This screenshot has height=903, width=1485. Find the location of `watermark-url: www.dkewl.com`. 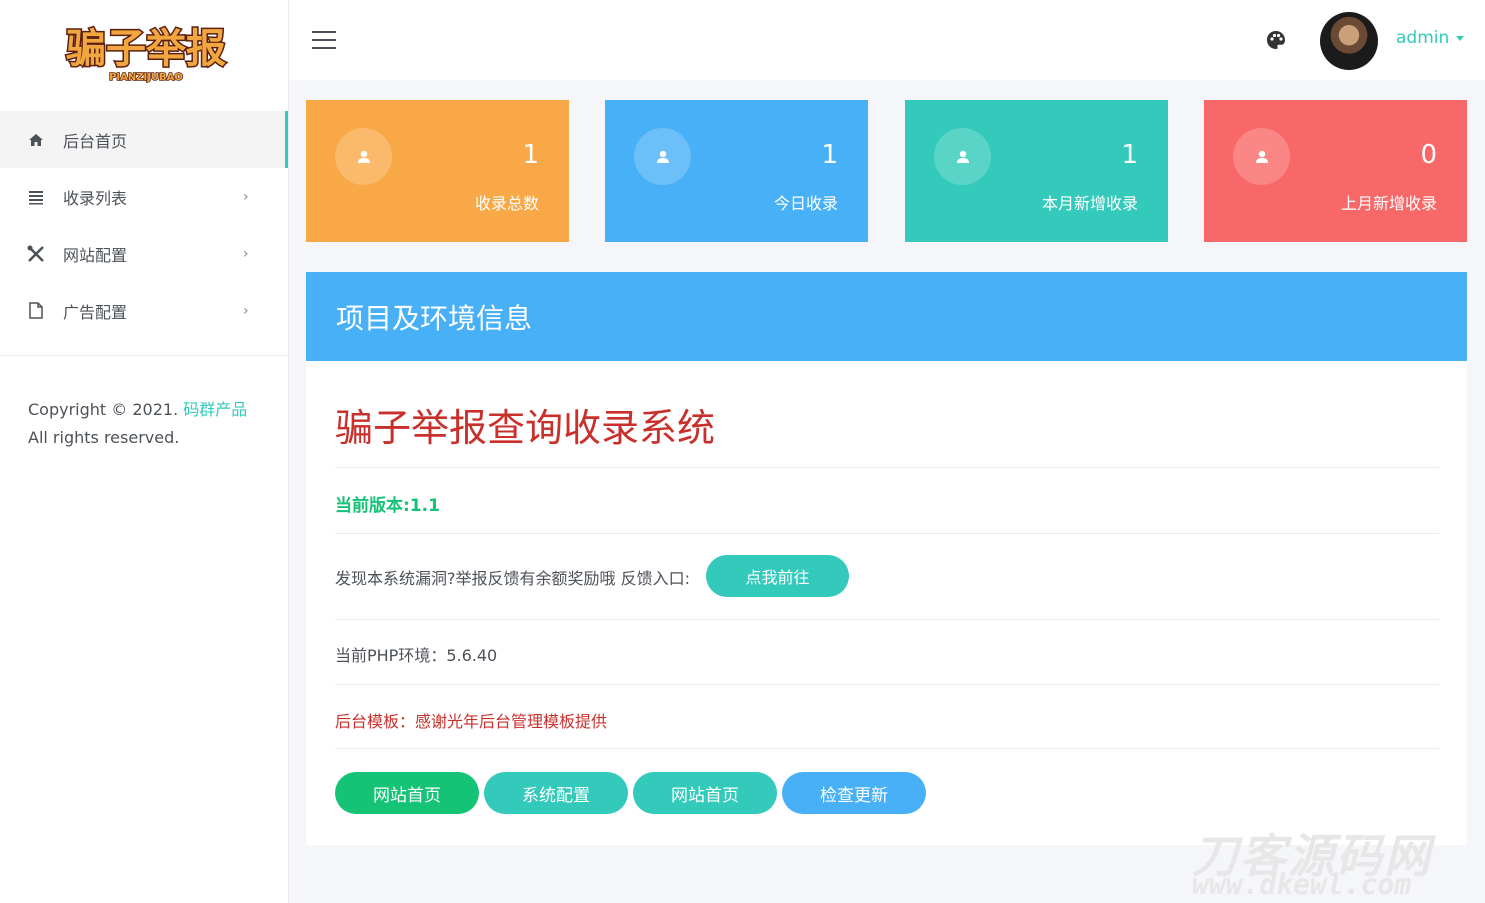

watermark-url: www.dkewl.com is located at coordinates (1302, 884).